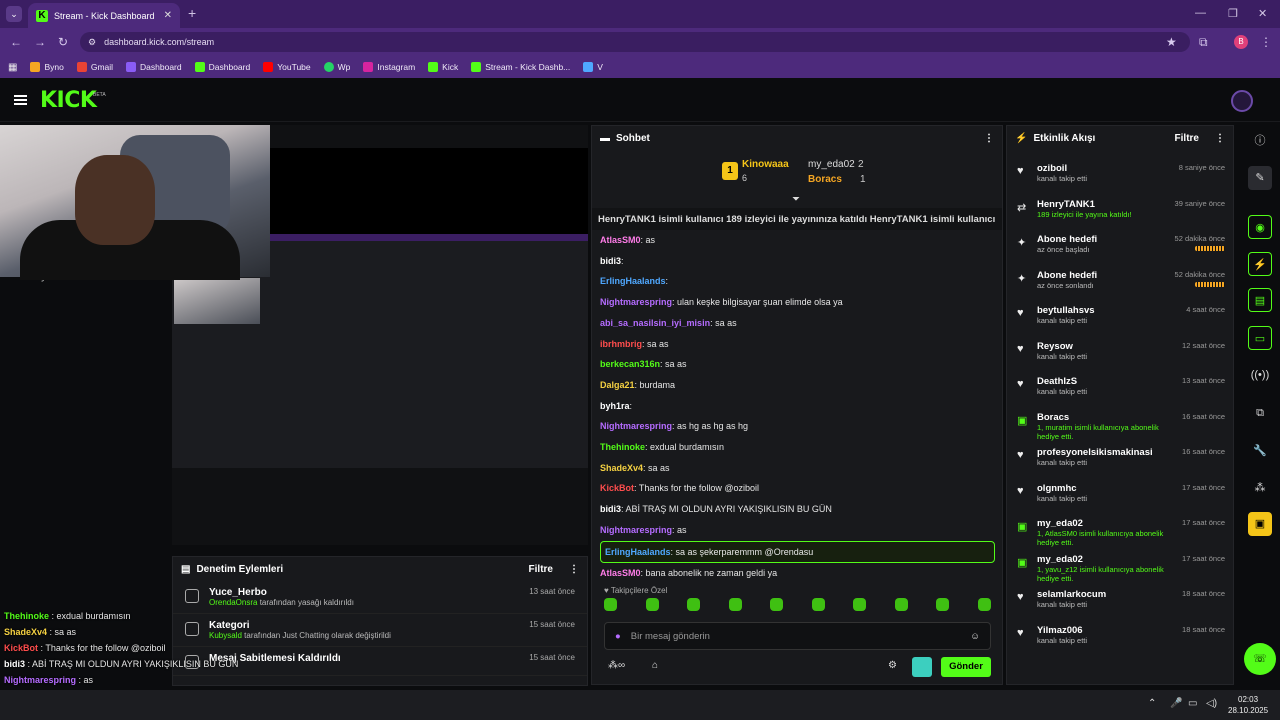 The height and width of the screenshot is (720, 1280). What do you see at coordinates (630, 364) in the screenshot?
I see `chat-username: berkecan316n` at bounding box center [630, 364].